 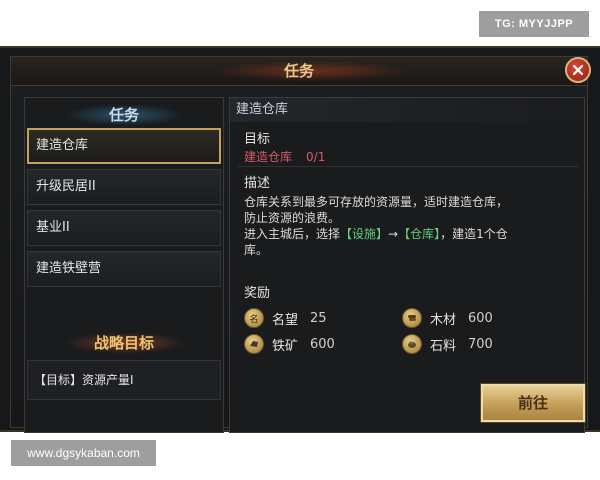 What do you see at coordinates (124, 115) in the screenshot?
I see `tasks-header: 任务` at bounding box center [124, 115].